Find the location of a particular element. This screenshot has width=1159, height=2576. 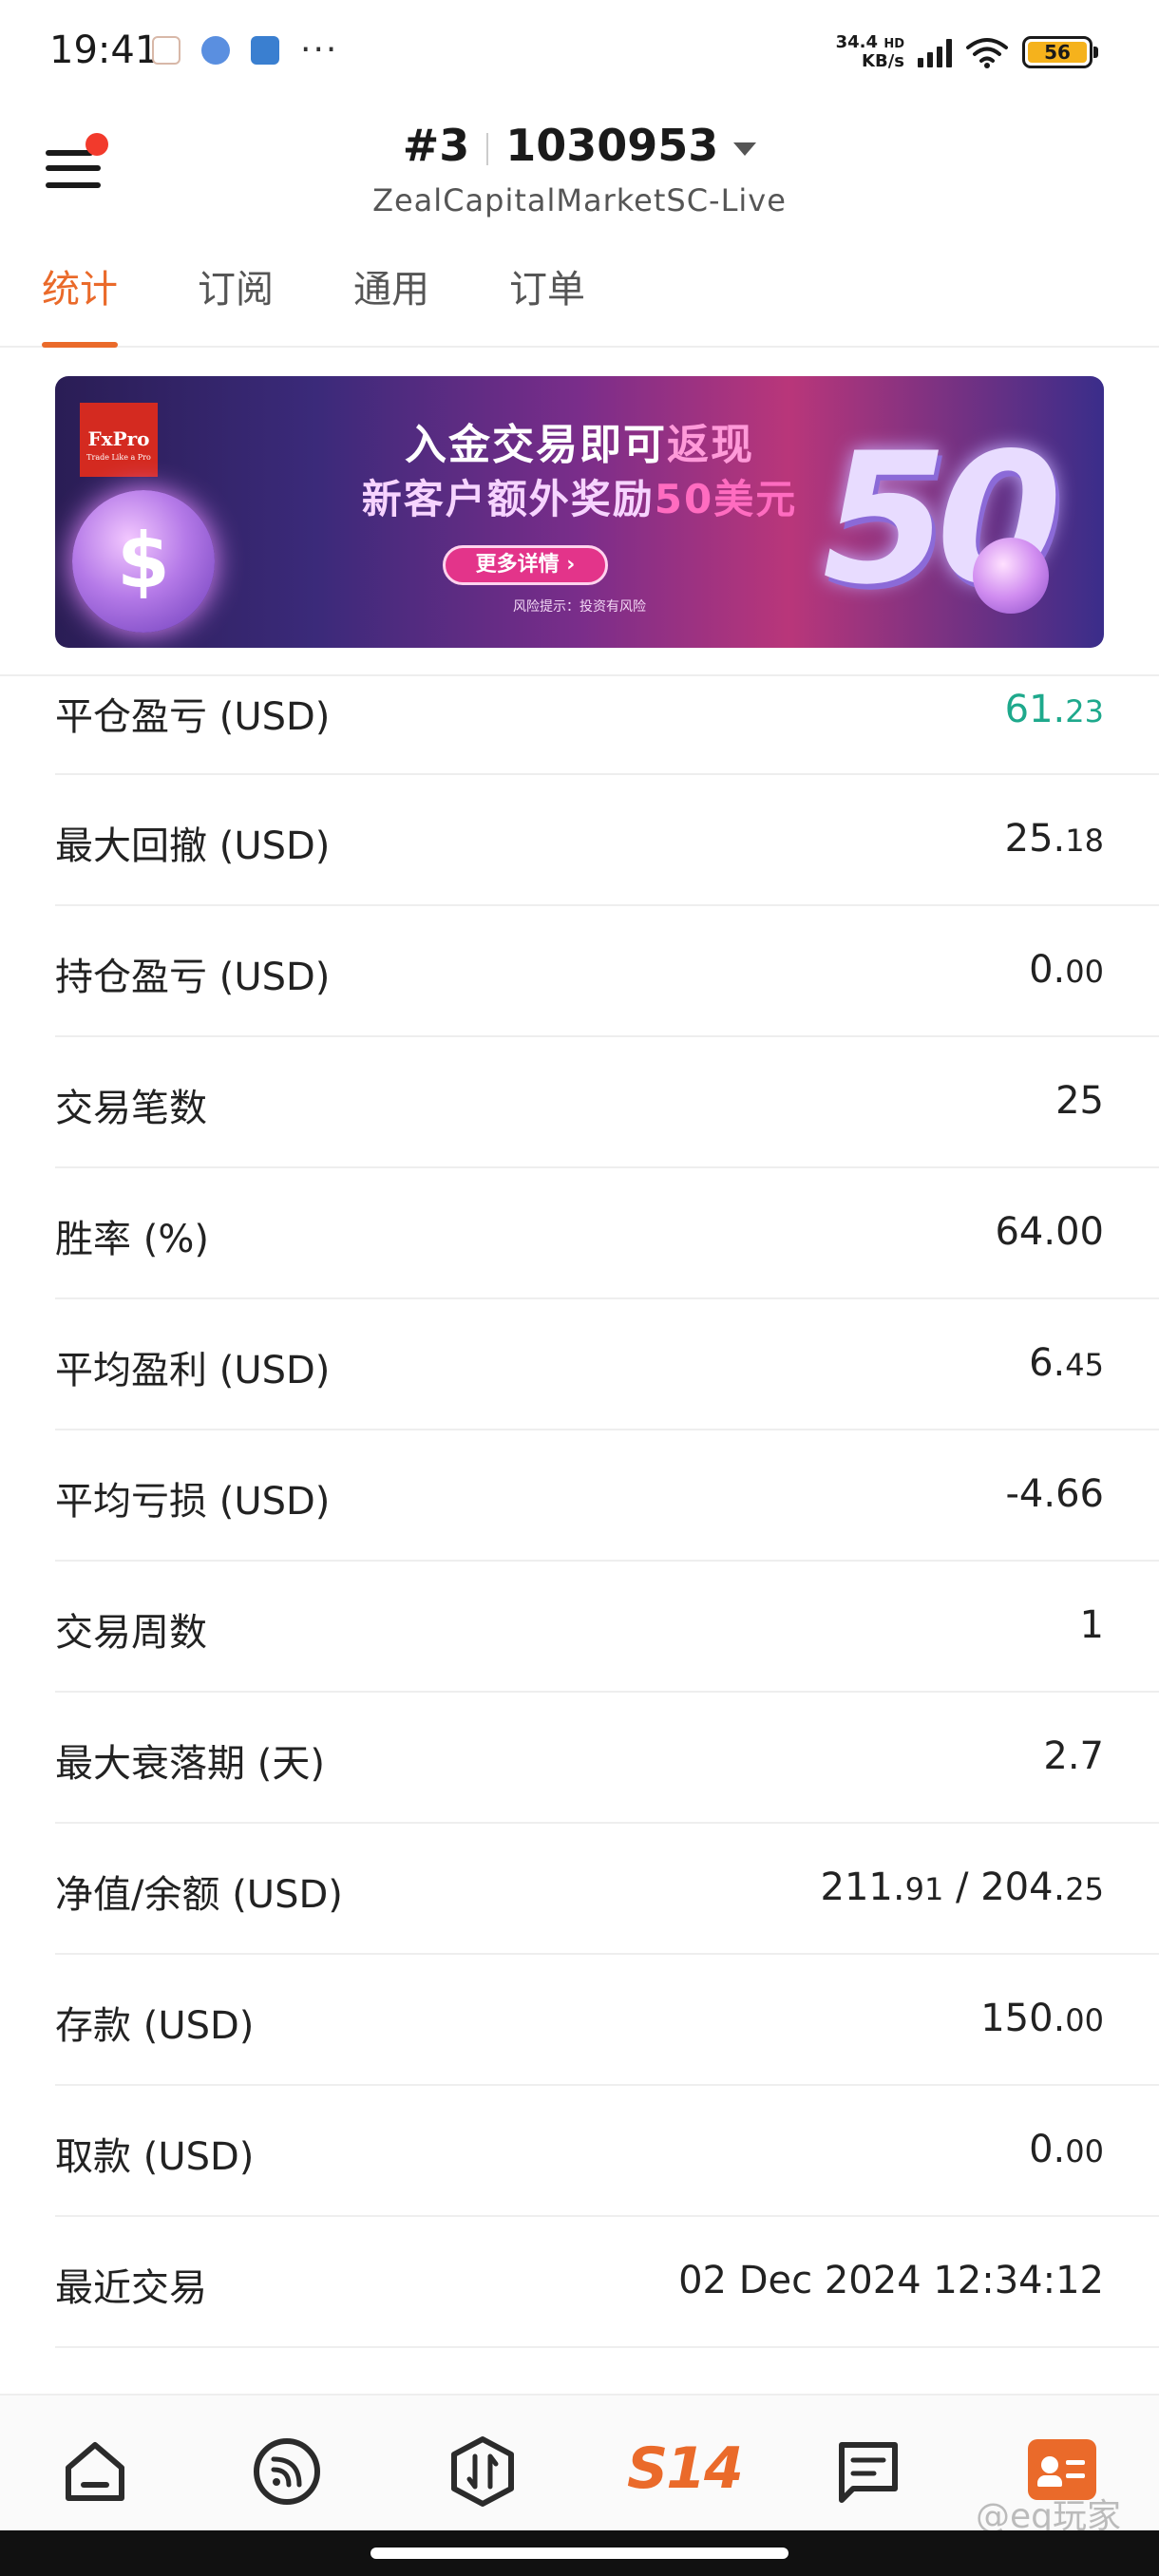

messages-icon is located at coordinates (868, 2471).